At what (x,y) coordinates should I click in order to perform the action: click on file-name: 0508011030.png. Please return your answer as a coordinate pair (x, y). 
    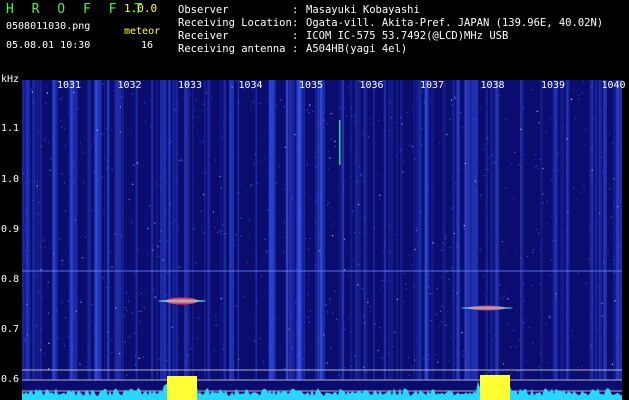
    Looking at the image, I should click on (48, 26).